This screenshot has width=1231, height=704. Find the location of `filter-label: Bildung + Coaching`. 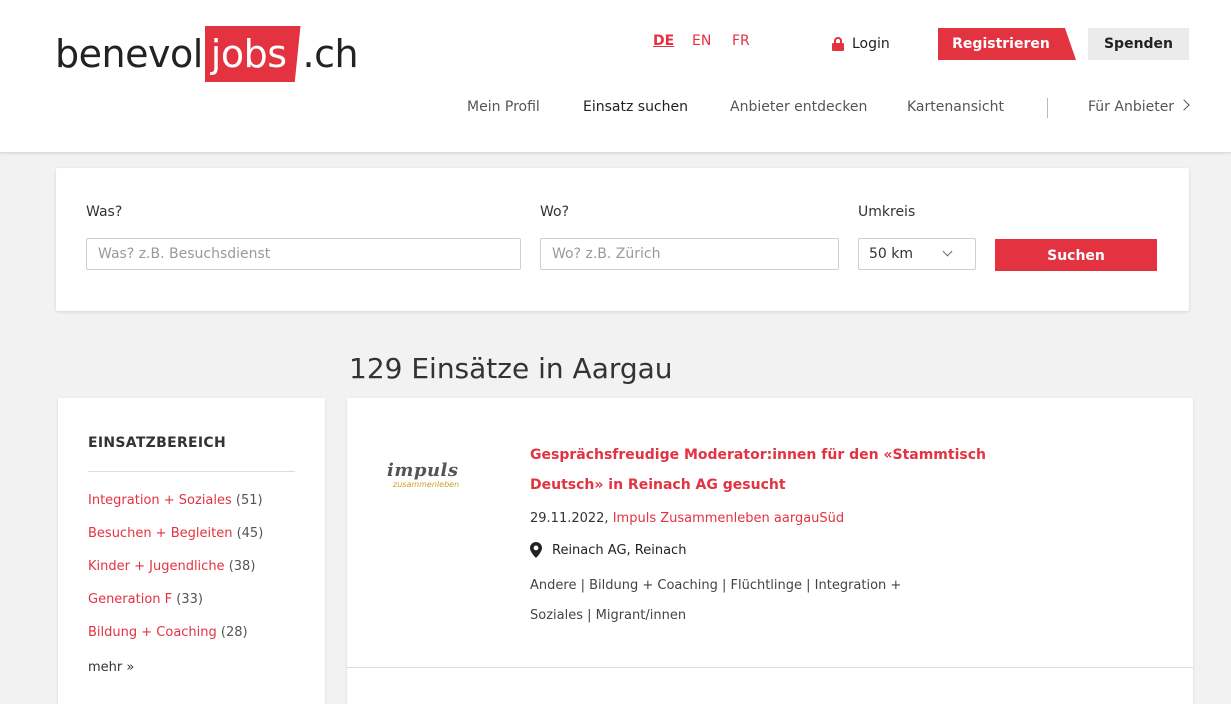

filter-label: Bildung + Coaching is located at coordinates (152, 632).